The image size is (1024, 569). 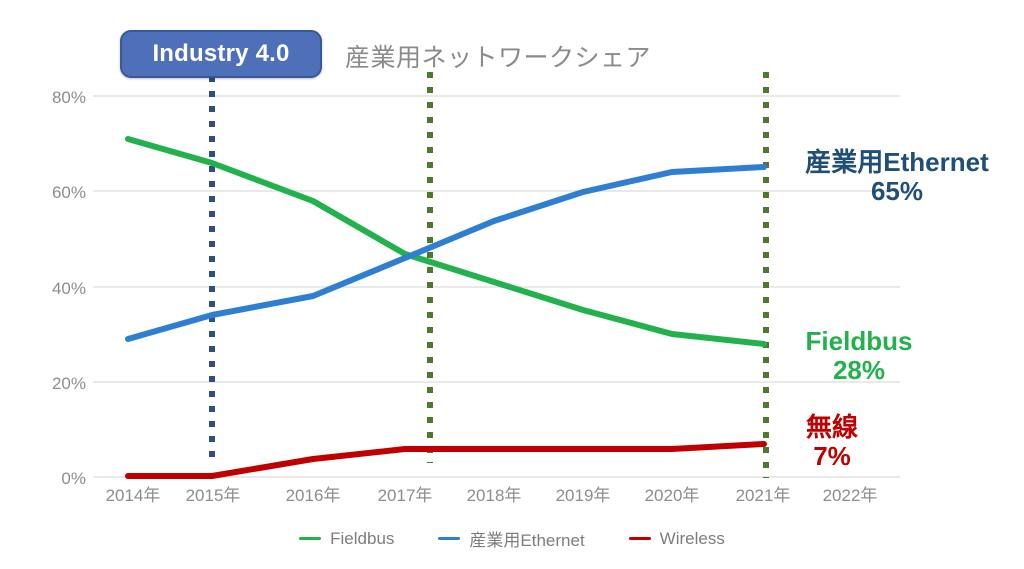 I want to click on legend-item-wireless: Wireless, so click(x=676, y=538).